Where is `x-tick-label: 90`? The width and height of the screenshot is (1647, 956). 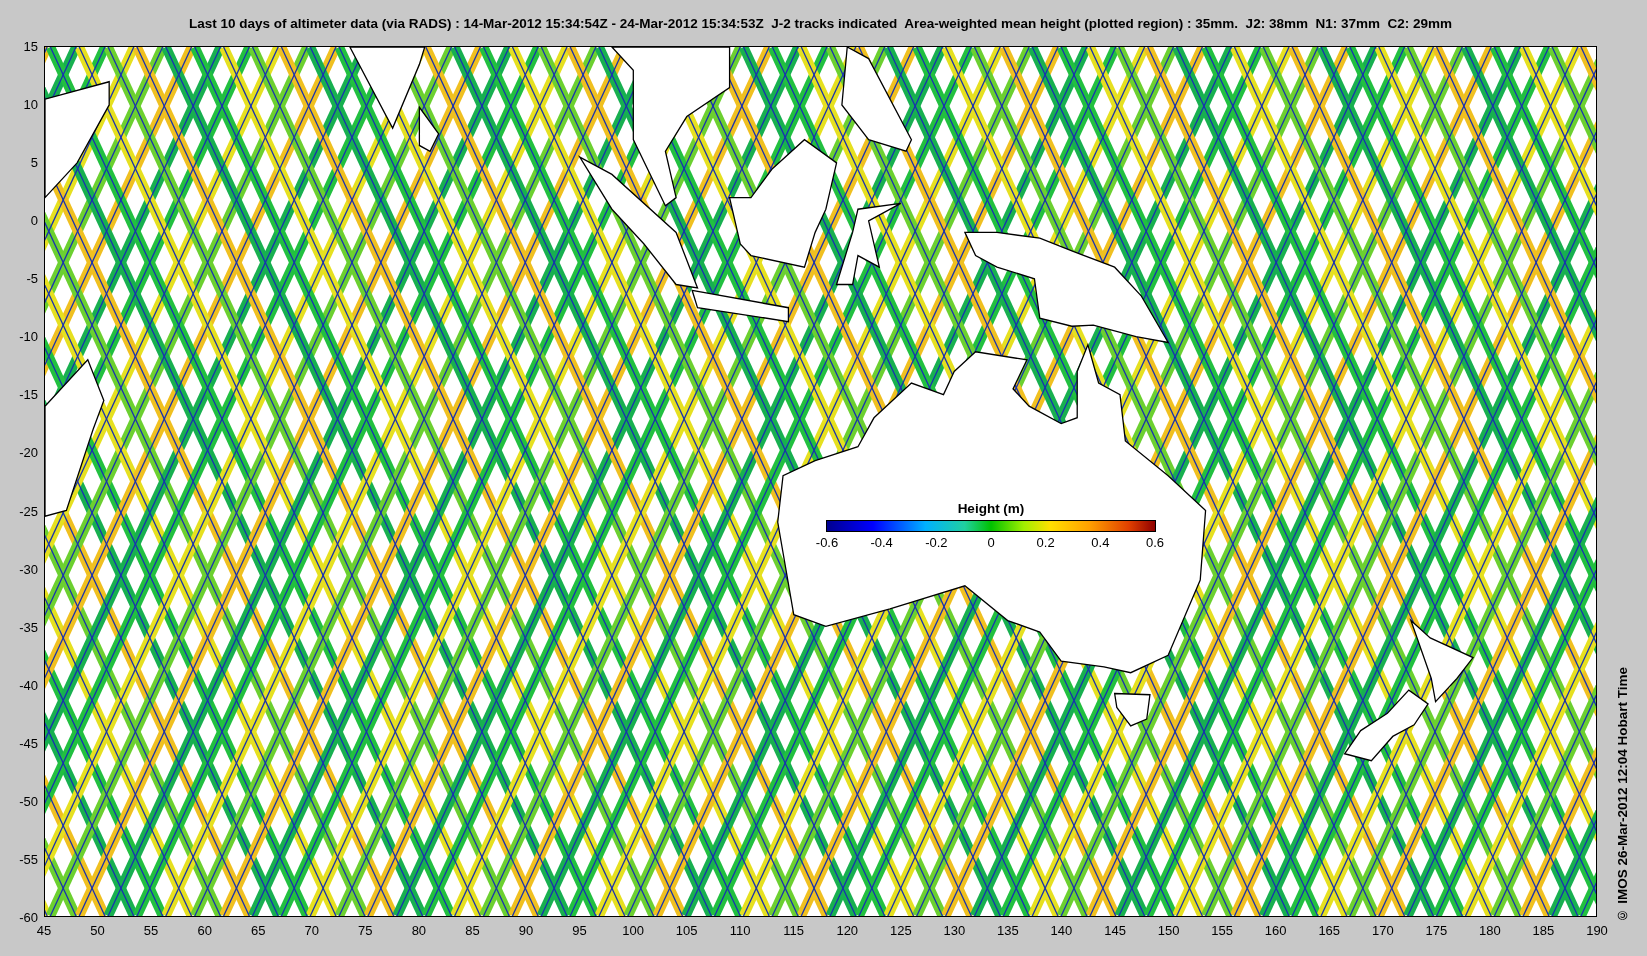
x-tick-label: 90 is located at coordinates (526, 930).